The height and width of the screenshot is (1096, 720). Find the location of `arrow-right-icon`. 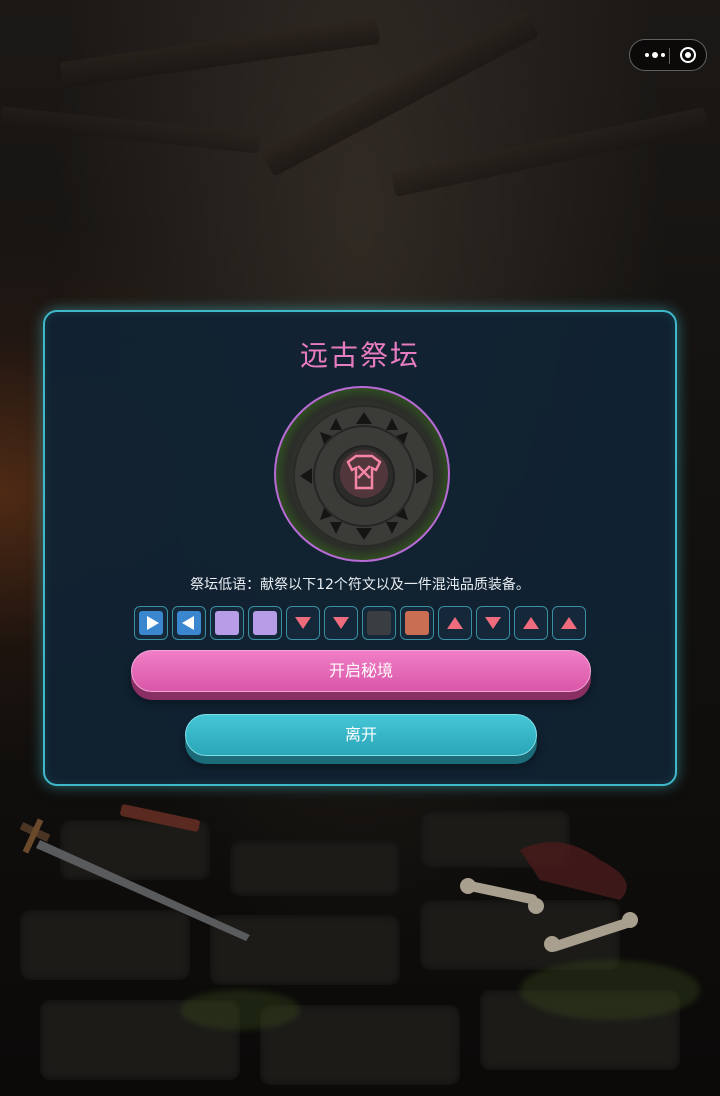

arrow-right-icon is located at coordinates (151, 623).